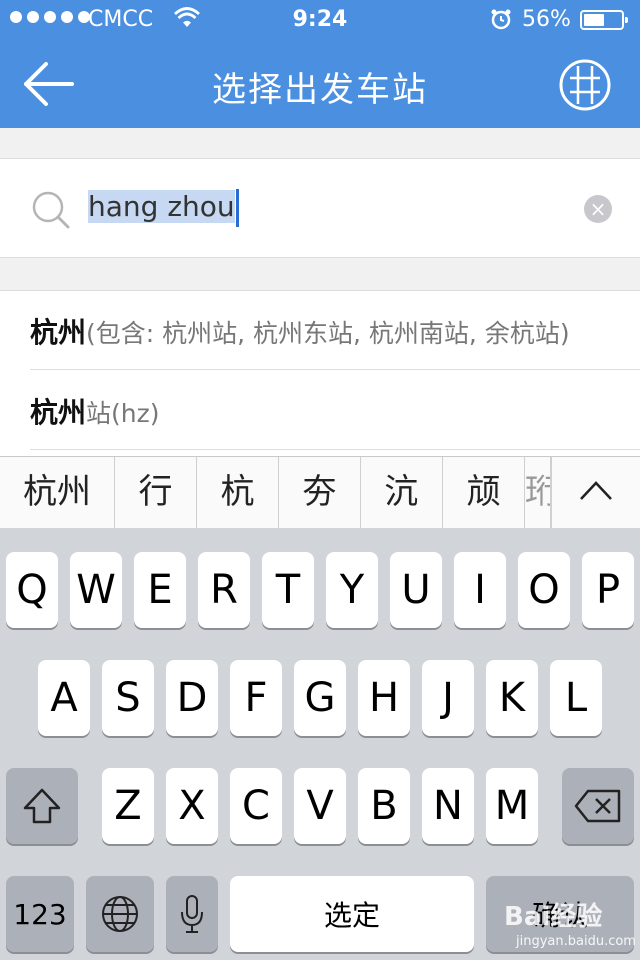 Image resolution: width=640 pixels, height=960 pixels. What do you see at coordinates (156, 492) in the screenshot?
I see `candidate-item: 行` at bounding box center [156, 492].